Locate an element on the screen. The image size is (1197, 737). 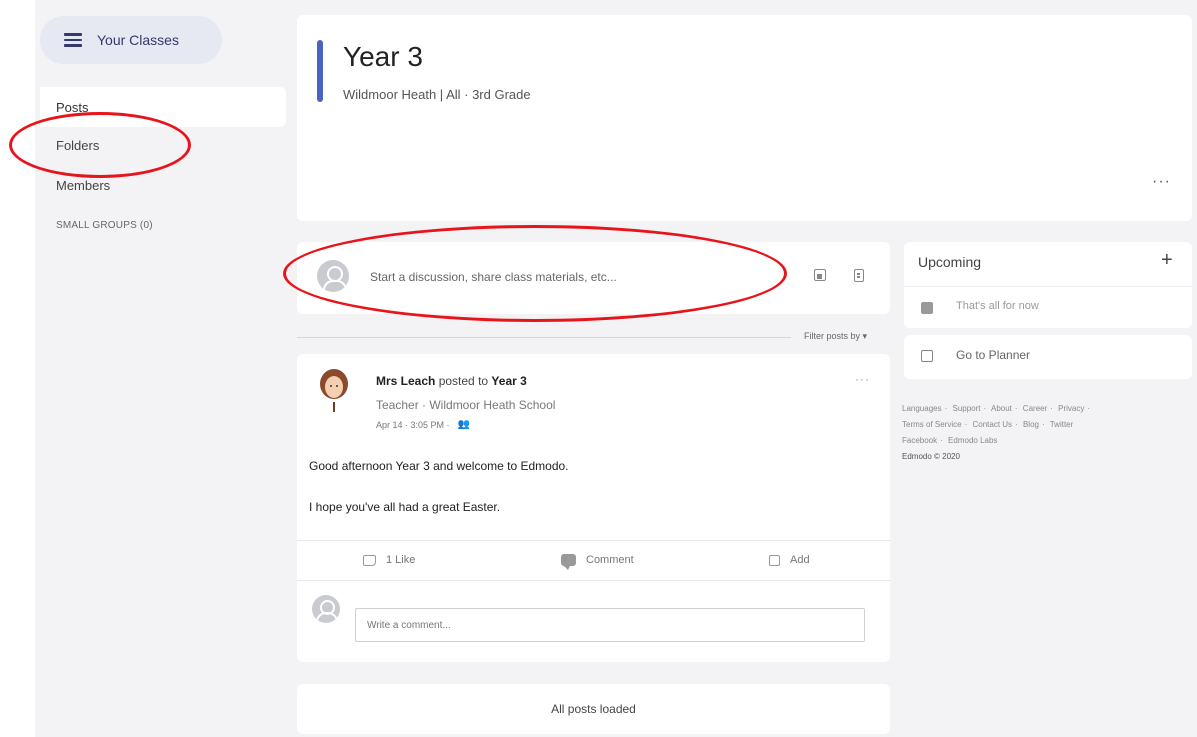
upcoming-divider is located at coordinates (1048, 286).